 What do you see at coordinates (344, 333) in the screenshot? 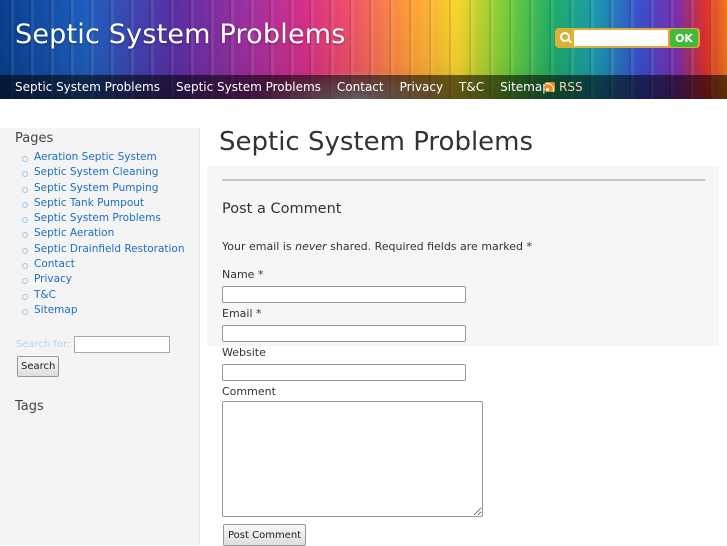
I see `email-field` at bounding box center [344, 333].